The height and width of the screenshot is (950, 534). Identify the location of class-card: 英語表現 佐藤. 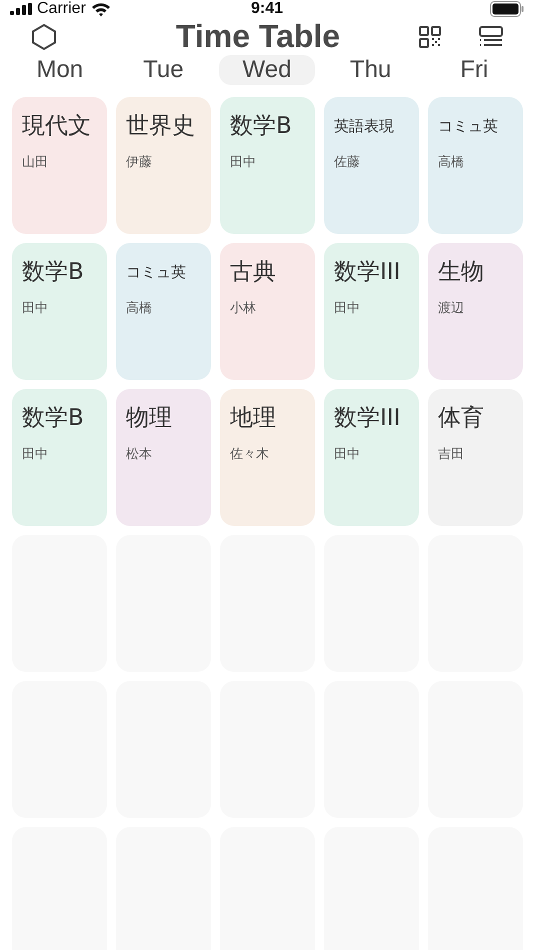
(371, 165).